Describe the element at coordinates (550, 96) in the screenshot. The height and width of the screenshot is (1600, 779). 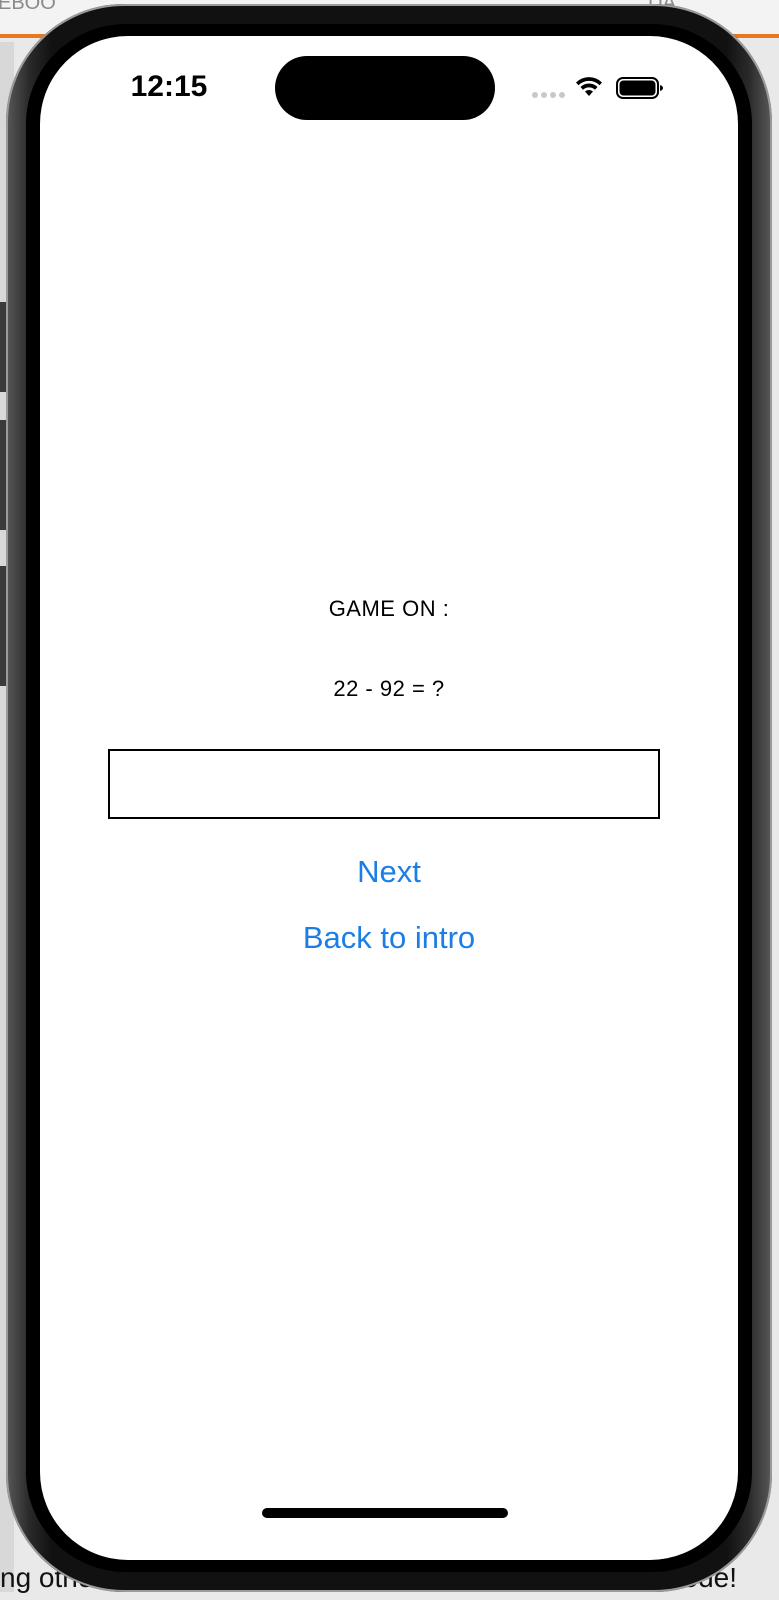
I see `cellular-signal-icon` at that location.